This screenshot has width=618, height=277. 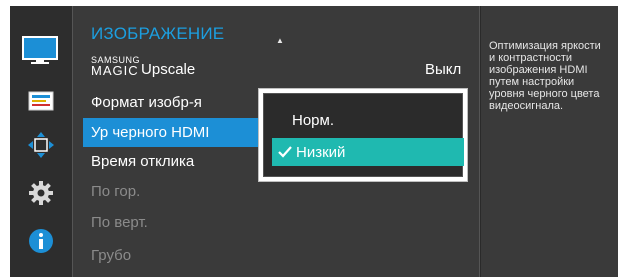 What do you see at coordinates (41, 241) in the screenshot?
I see `info-icon` at bounding box center [41, 241].